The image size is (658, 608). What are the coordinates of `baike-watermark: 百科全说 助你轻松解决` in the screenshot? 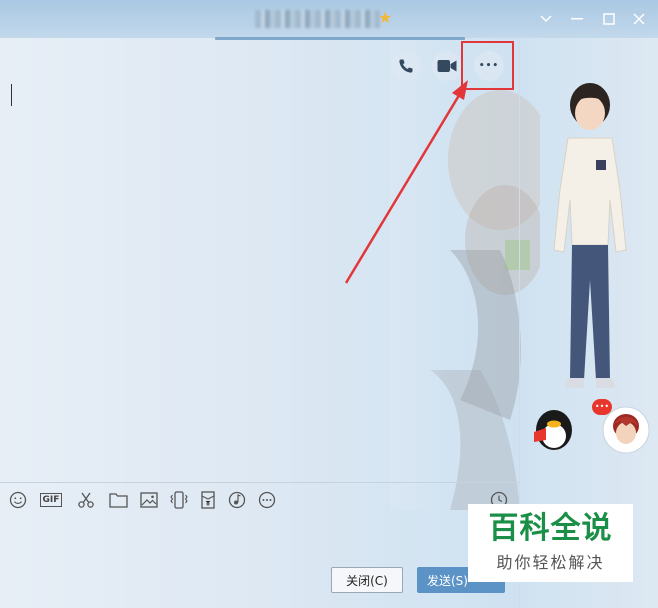 It's located at (550, 543).